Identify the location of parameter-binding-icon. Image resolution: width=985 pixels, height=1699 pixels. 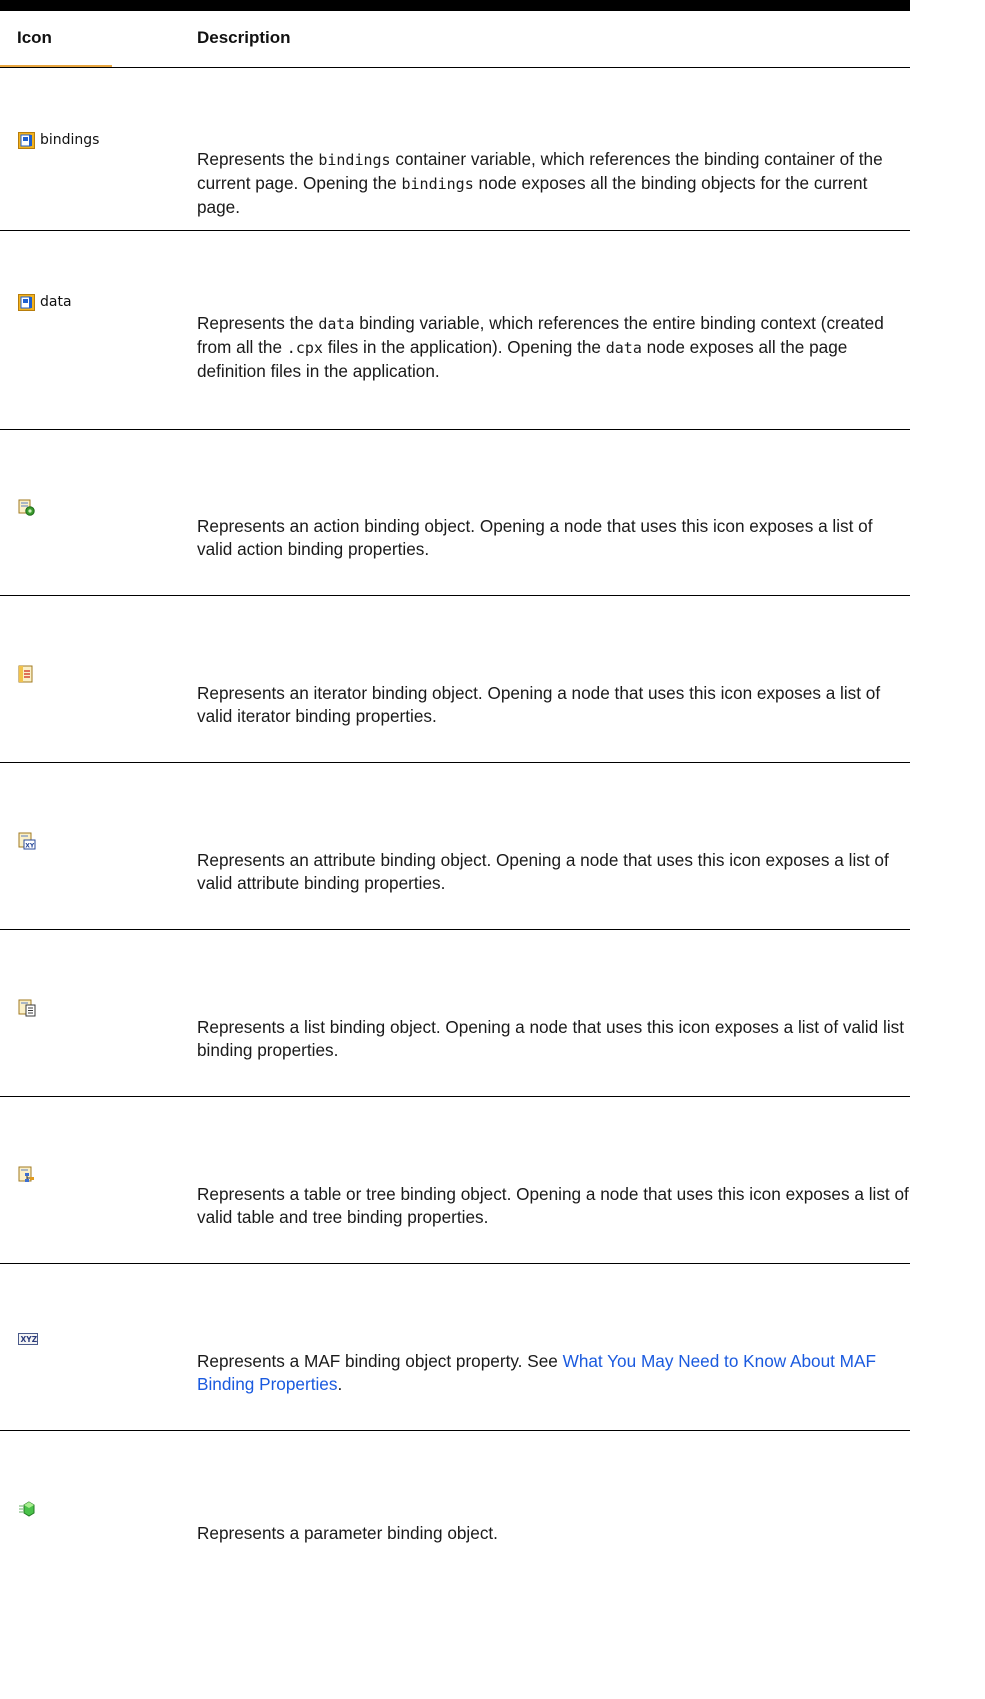
(27, 1509).